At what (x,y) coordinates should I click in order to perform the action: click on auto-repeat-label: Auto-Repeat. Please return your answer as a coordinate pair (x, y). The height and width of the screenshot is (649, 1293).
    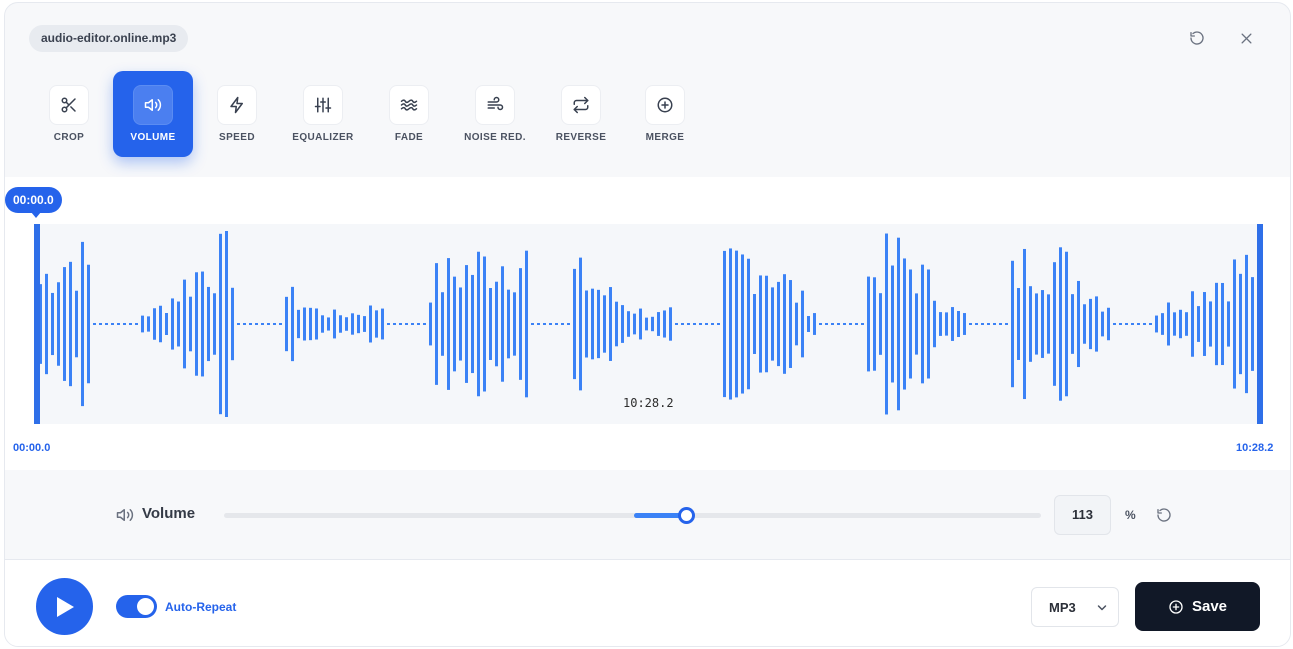
    Looking at the image, I should click on (200, 607).